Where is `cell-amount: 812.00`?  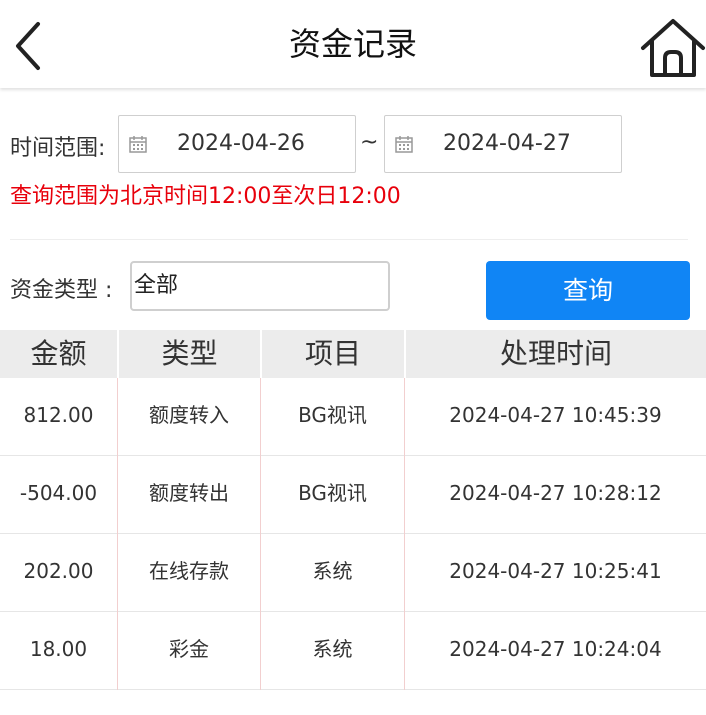
cell-amount: 812.00 is located at coordinates (58, 415).